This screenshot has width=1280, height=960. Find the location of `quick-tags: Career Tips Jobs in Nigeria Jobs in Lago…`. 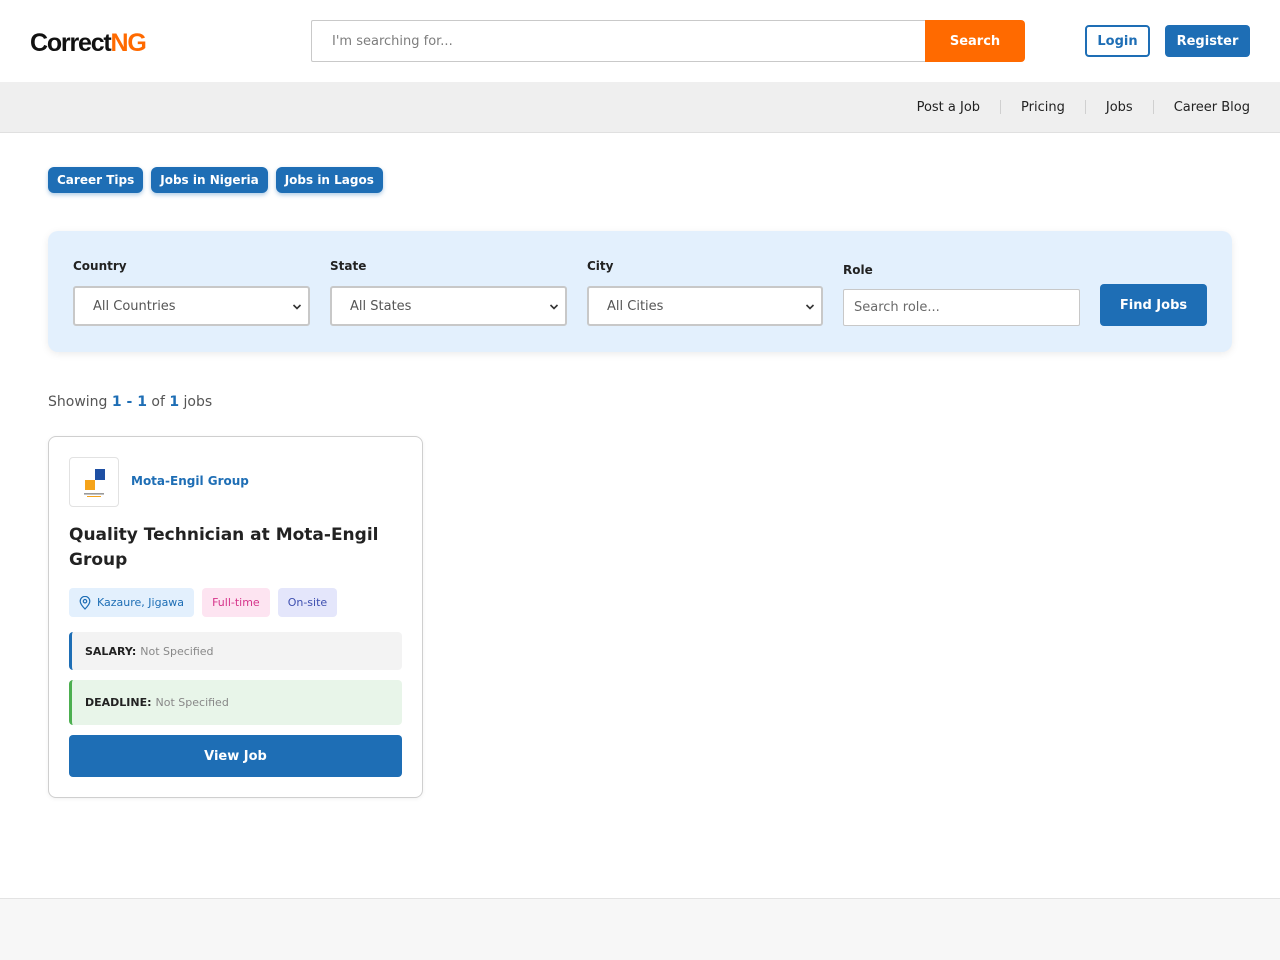

quick-tags: Career Tips Jobs in Nigeria Jobs in Lago… is located at coordinates (215, 180).